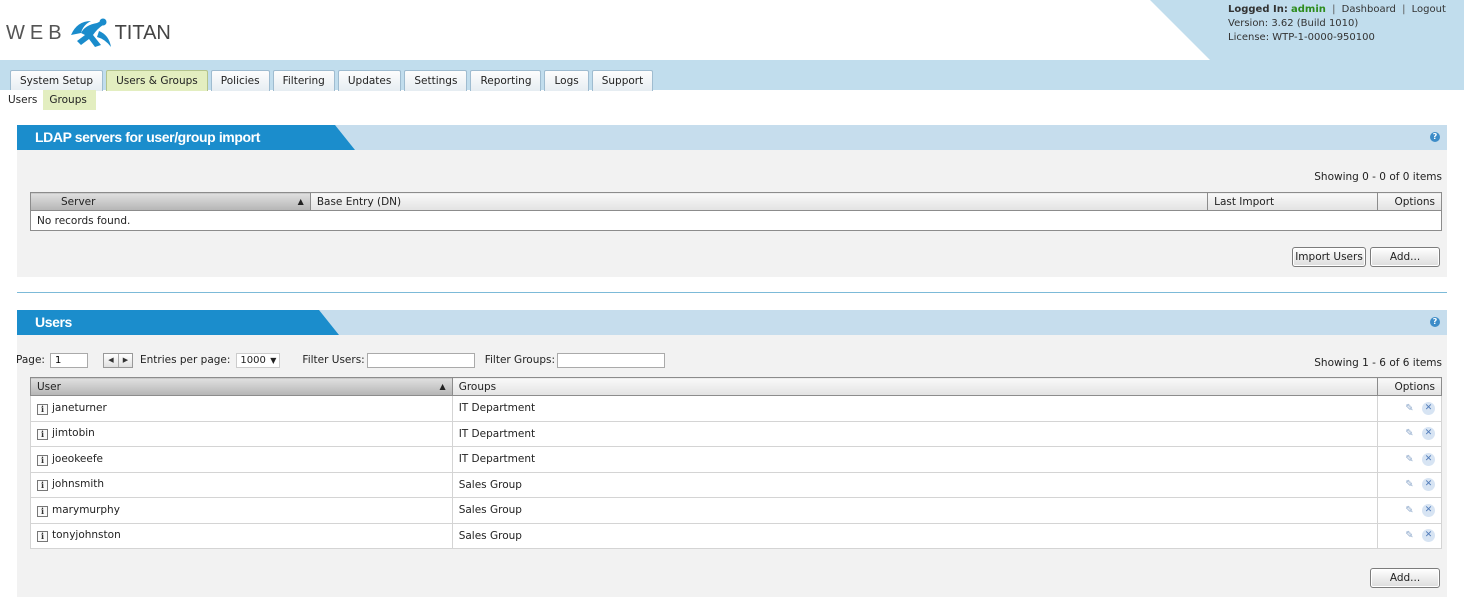 This screenshot has width=1464, height=597. I want to click on user-name: janeturner, so click(79, 408).